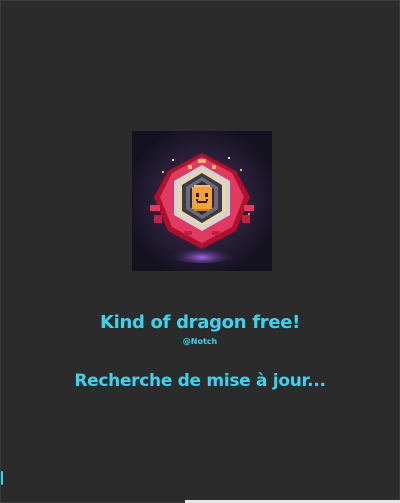  I want to click on pixel-dragon-emblem-icon, so click(202, 201).